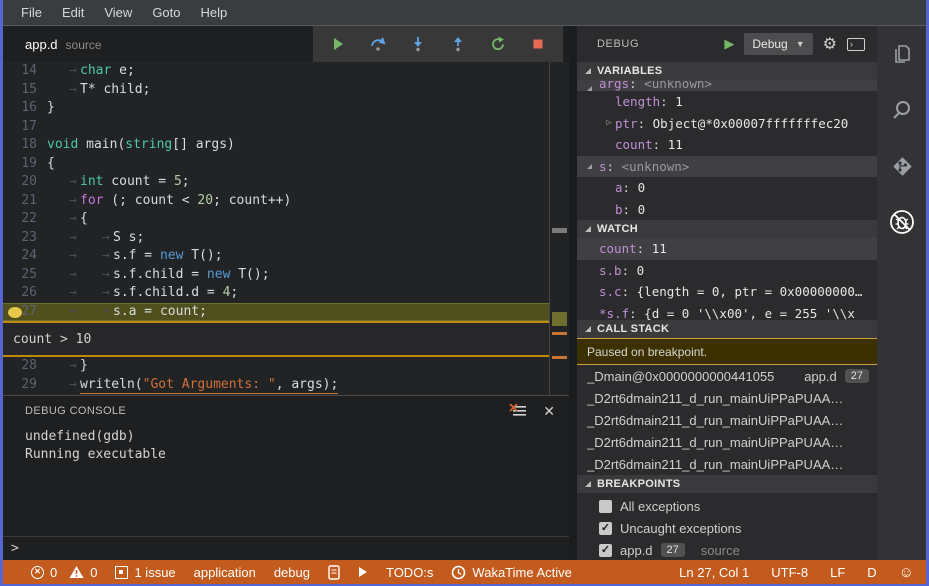  What do you see at coordinates (856, 44) in the screenshot?
I see `open-console-icon: ›` at bounding box center [856, 44].